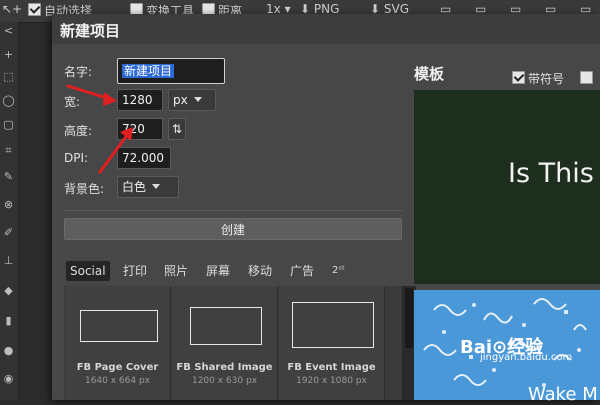 The image size is (600, 405). Describe the element at coordinates (551, 173) in the screenshot. I see `preview-1-text: Is This` at that location.